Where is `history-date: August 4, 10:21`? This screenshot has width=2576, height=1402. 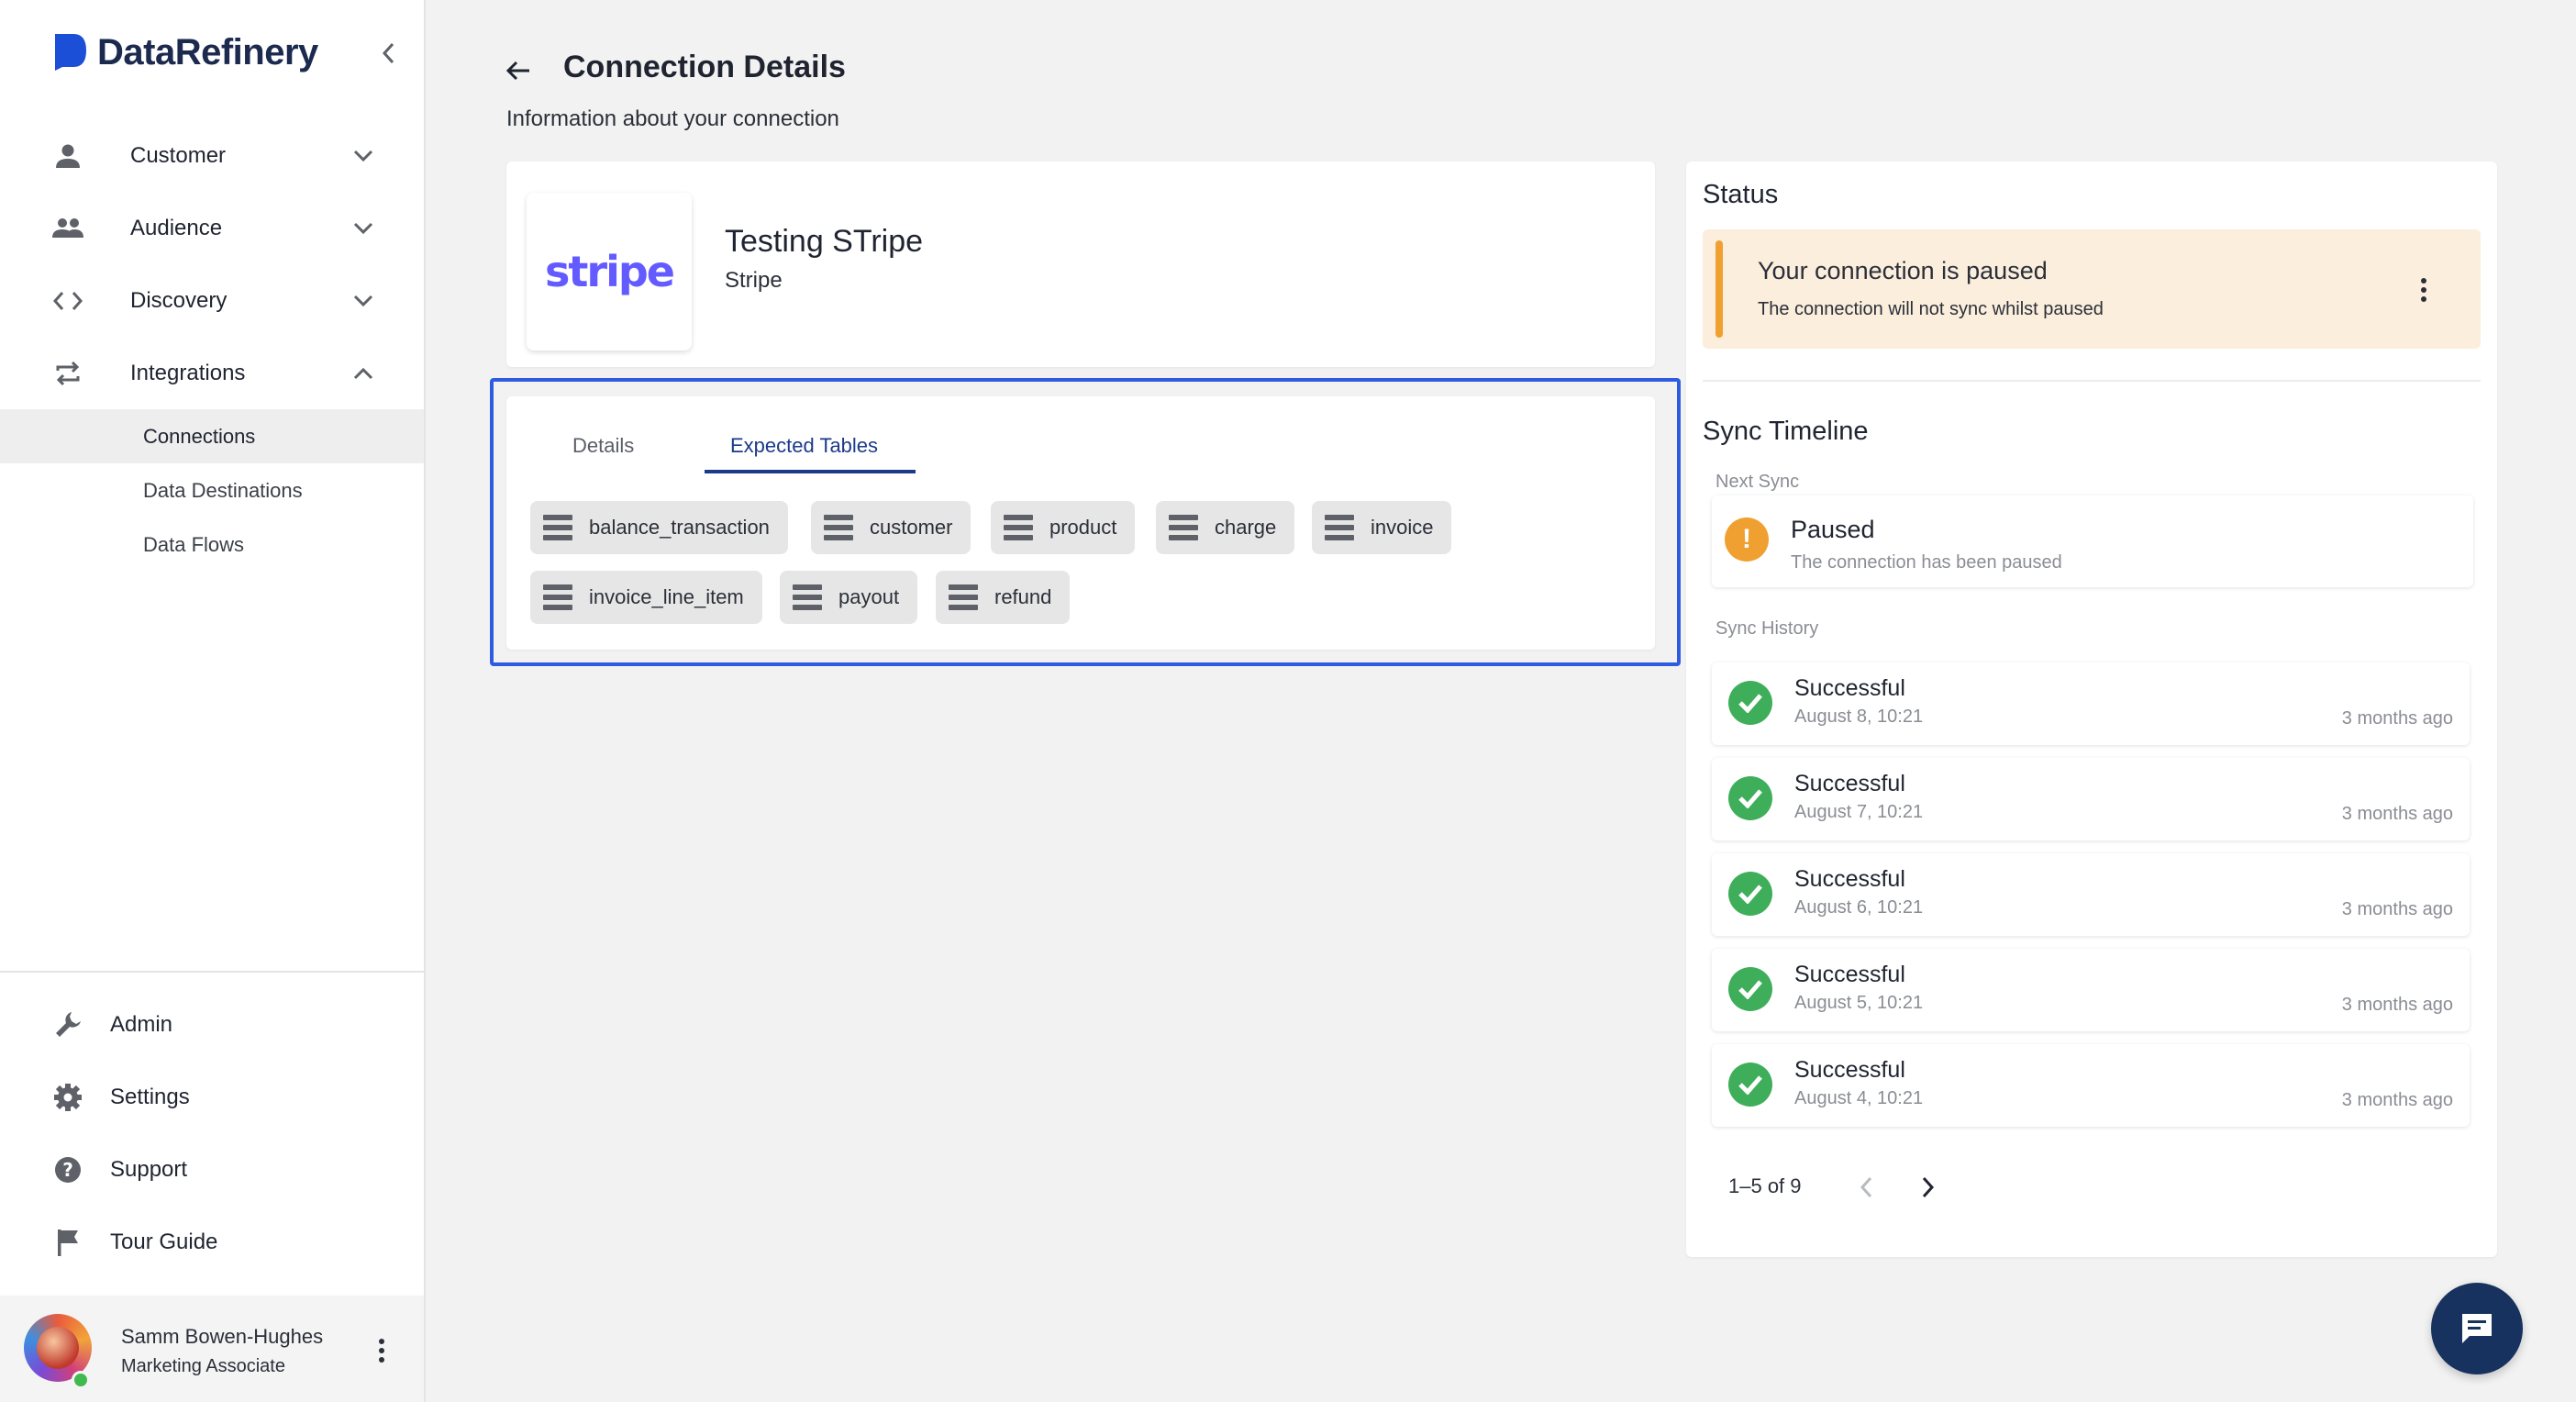
history-date: August 4, 10:21 is located at coordinates (1859, 1098).